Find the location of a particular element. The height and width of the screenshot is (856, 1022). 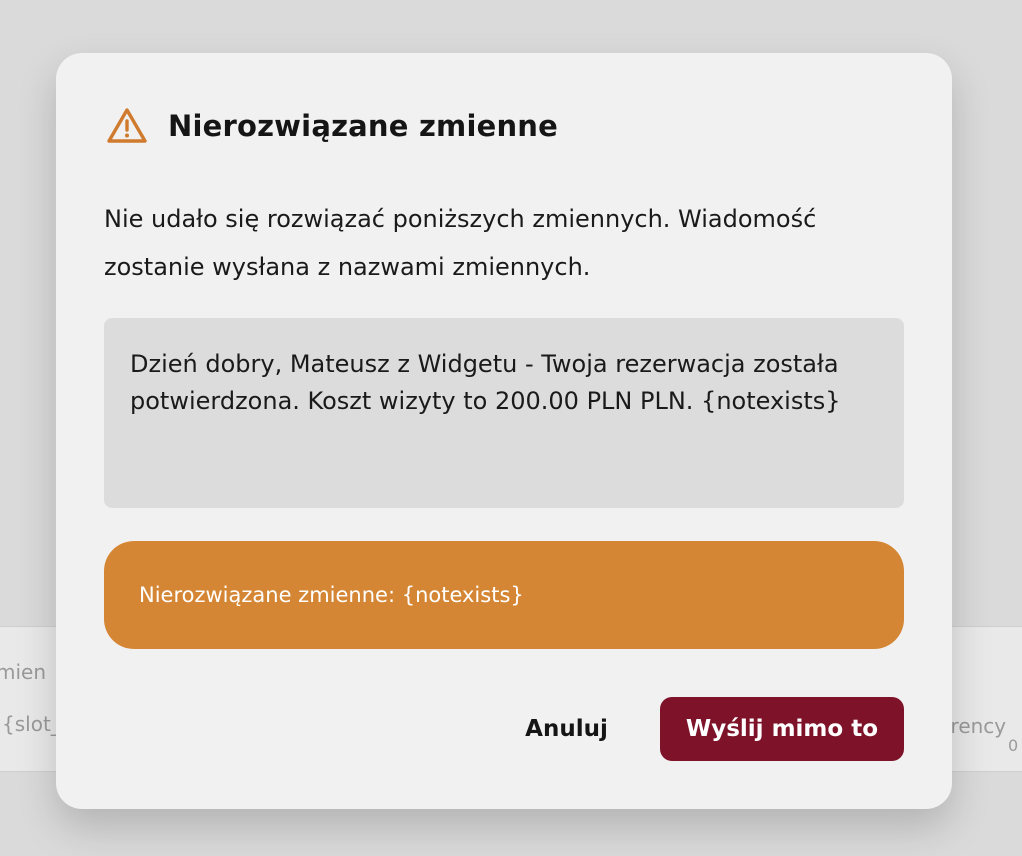

background-value-right: 0 is located at coordinates (1013, 745).